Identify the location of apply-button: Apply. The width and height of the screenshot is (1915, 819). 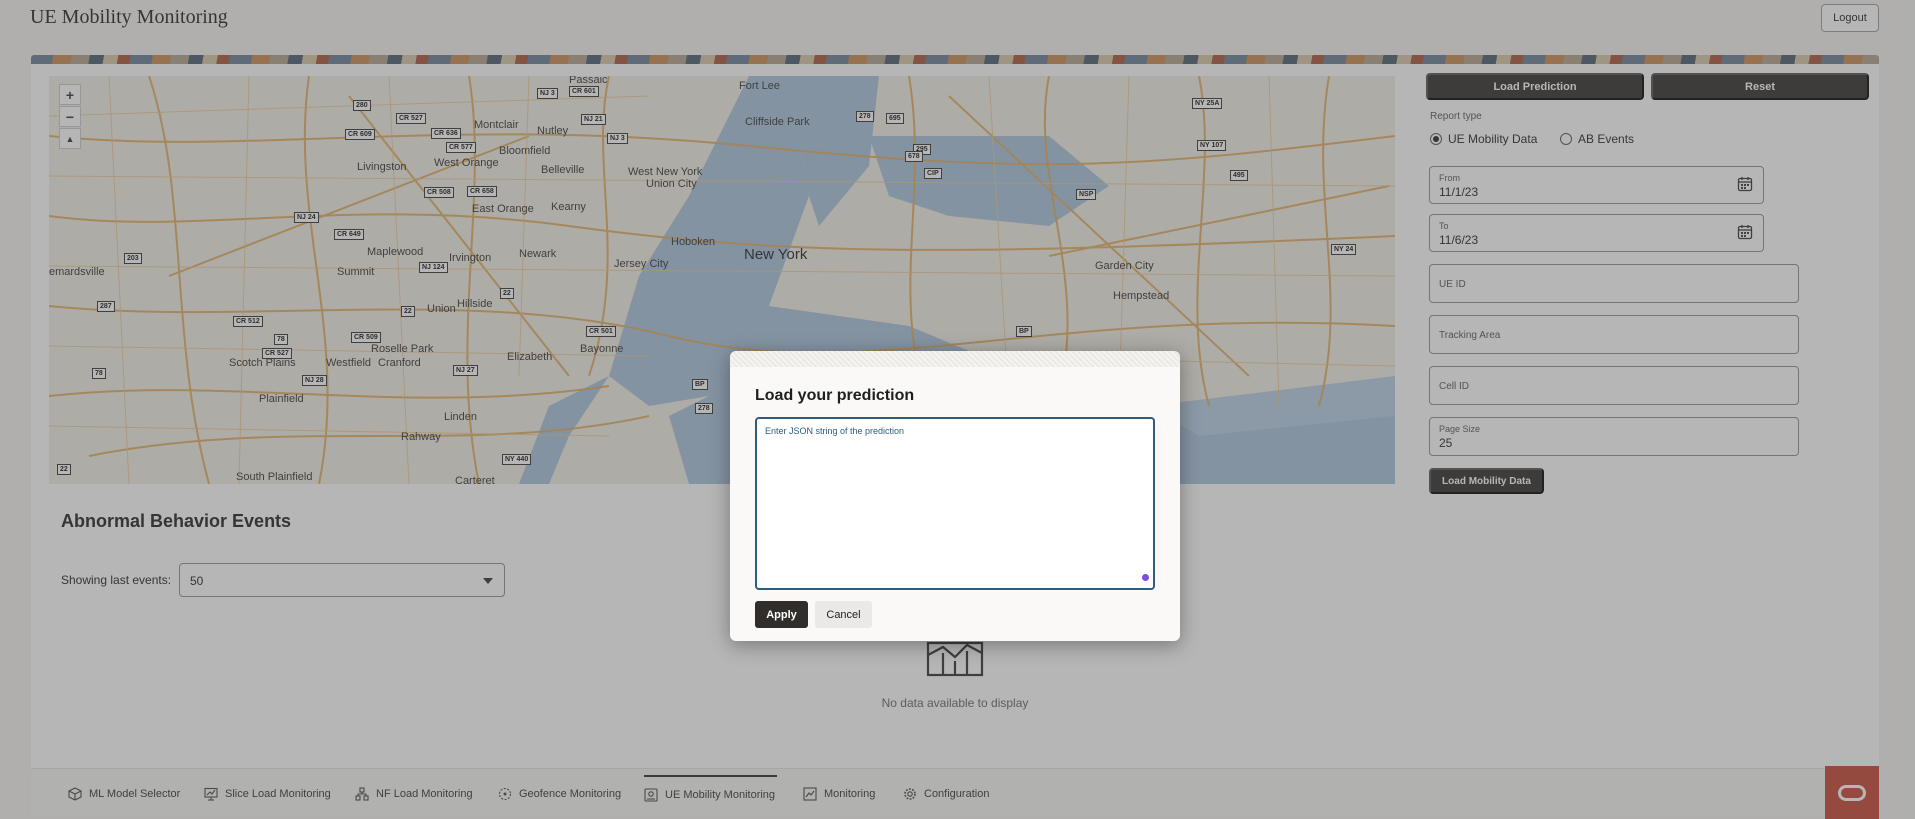
(781, 614).